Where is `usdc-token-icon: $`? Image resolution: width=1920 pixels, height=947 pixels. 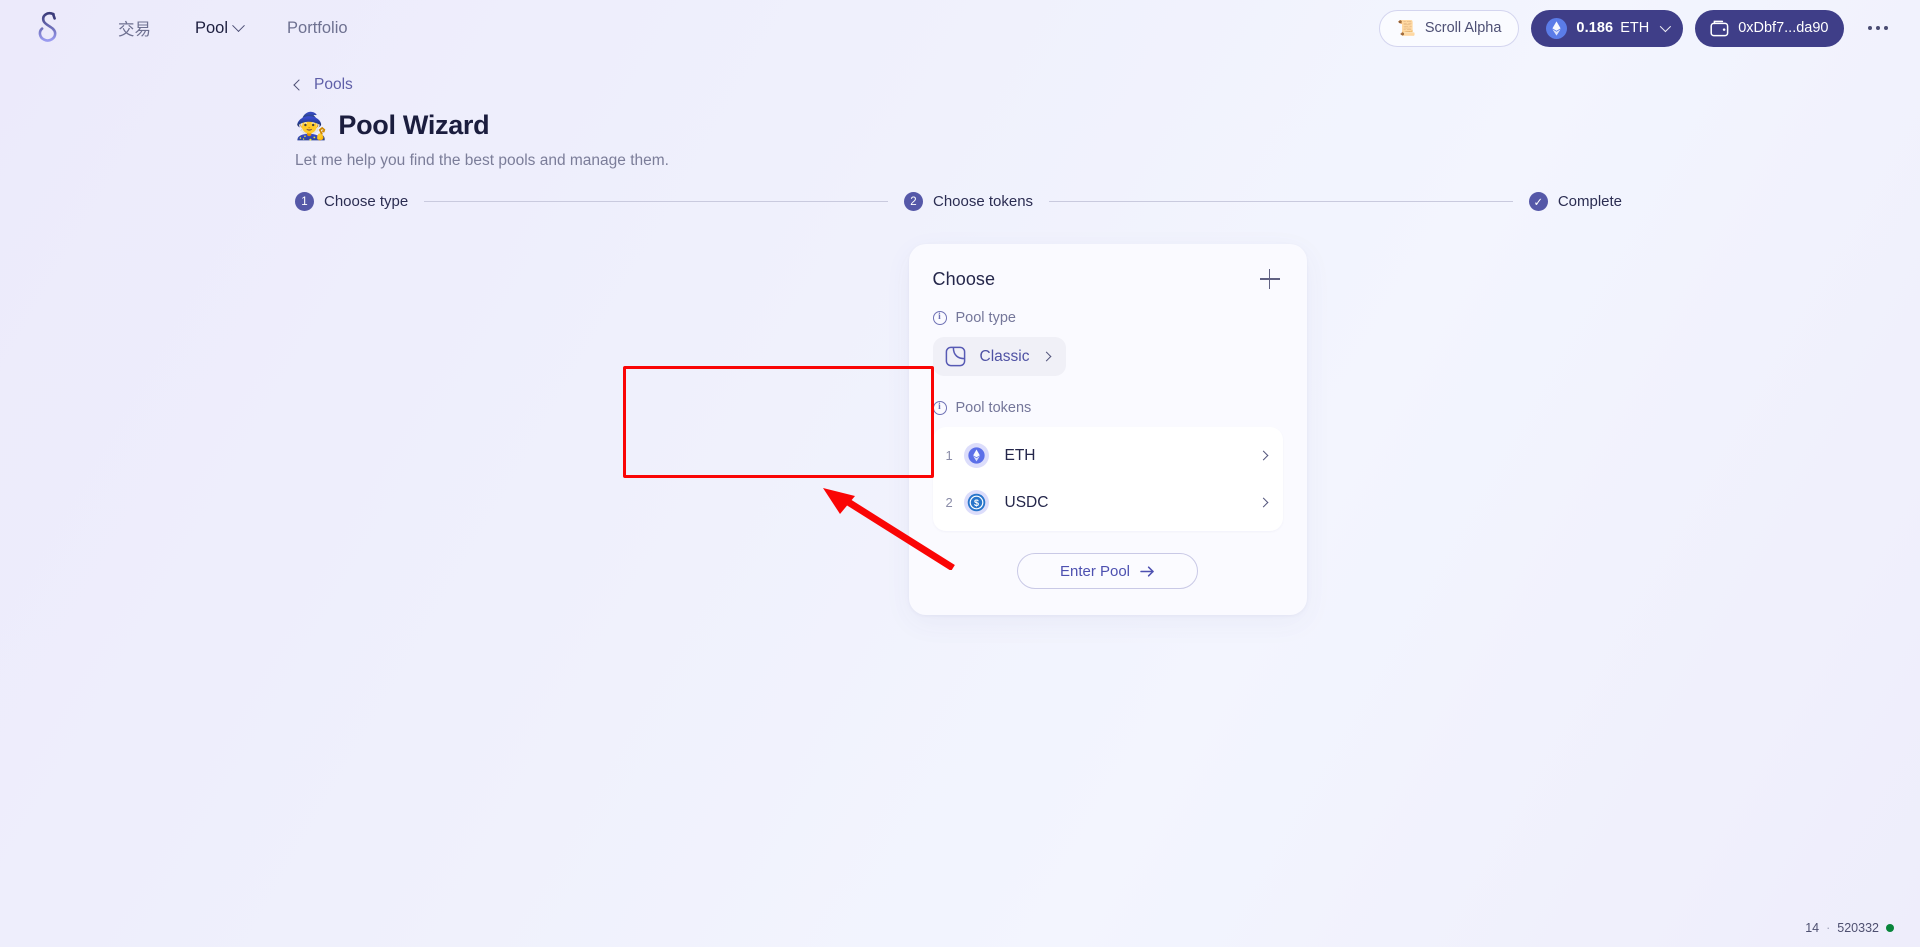 usdc-token-icon: $ is located at coordinates (976, 502).